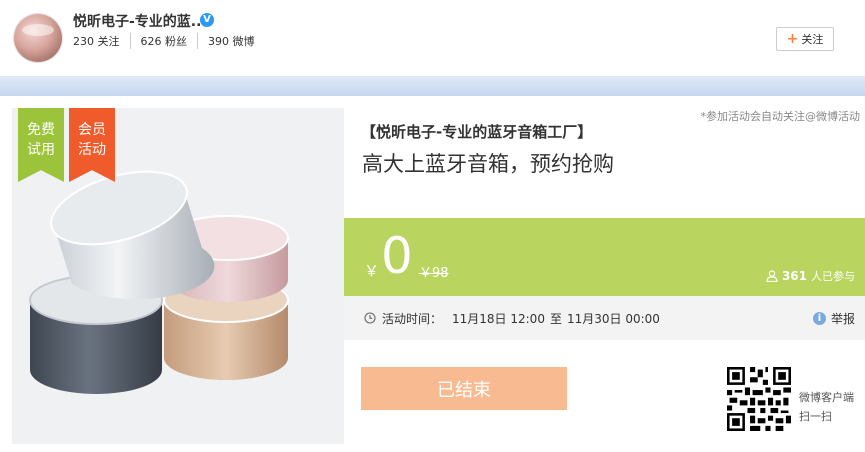 Image resolution: width=865 pixels, height=452 pixels. What do you see at coordinates (555, 318) in the screenshot?
I see `activity-time-separator: 至` at bounding box center [555, 318].